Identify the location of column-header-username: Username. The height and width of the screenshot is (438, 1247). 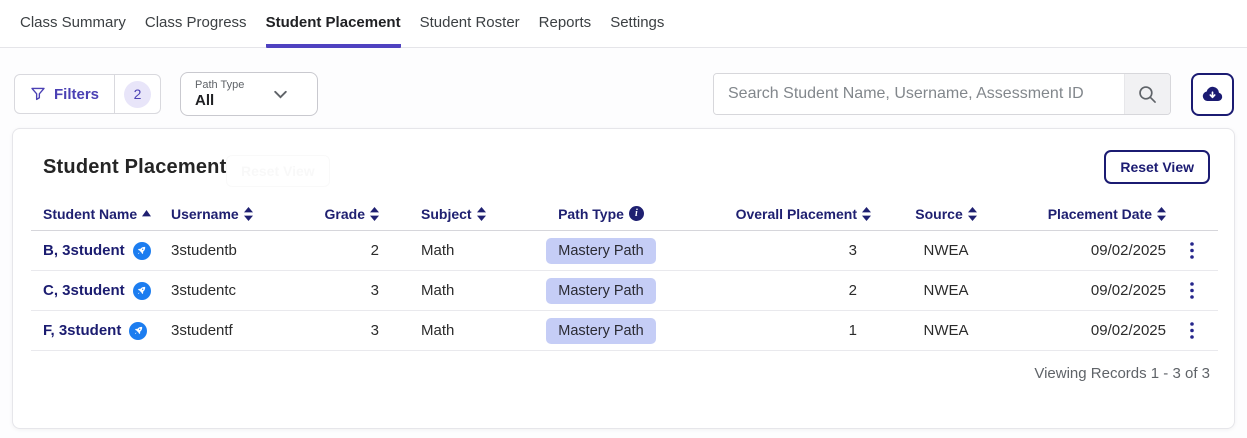
(245, 214).